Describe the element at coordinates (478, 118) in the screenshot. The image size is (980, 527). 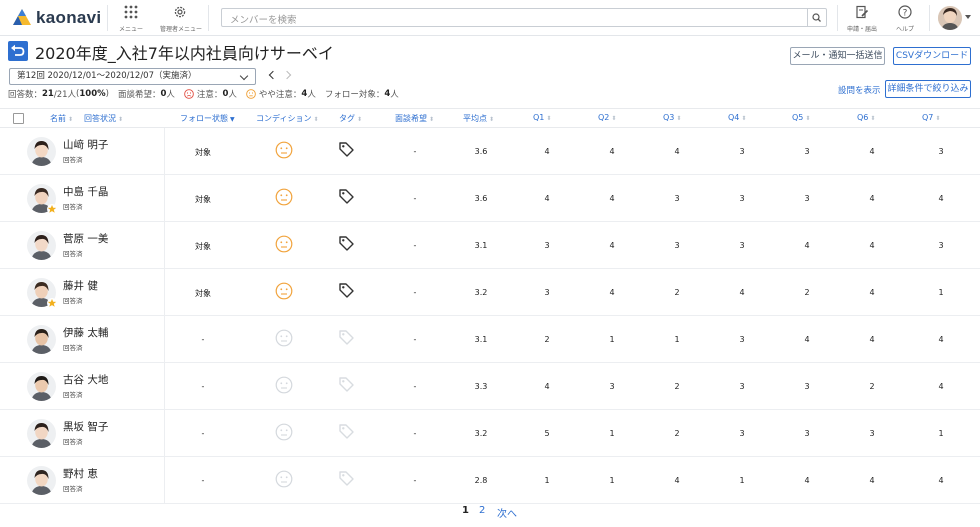
I see `col-avg: 平均点 ⬍` at that location.